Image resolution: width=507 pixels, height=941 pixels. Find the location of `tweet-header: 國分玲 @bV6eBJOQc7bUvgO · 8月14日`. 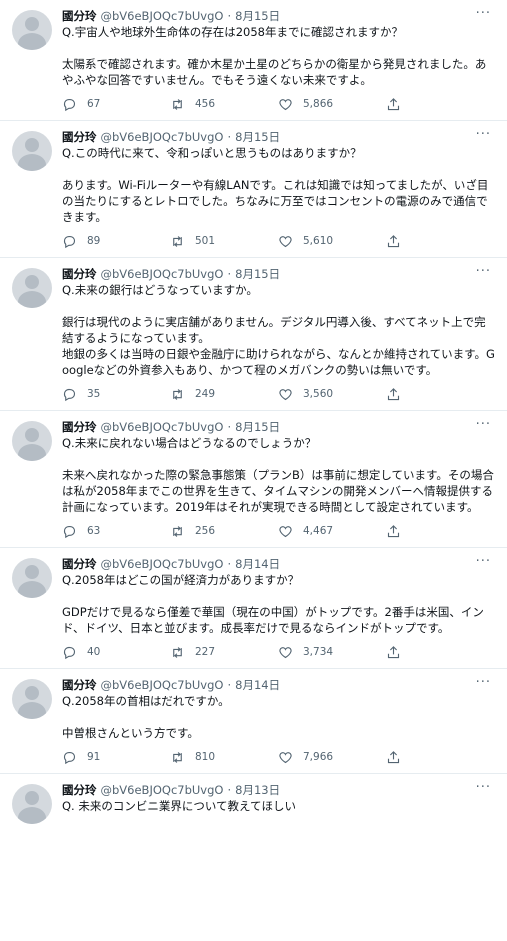

tweet-header: 國分玲 @bV6eBJOQc7bUvgO · 8月14日 is located at coordinates (279, 564).